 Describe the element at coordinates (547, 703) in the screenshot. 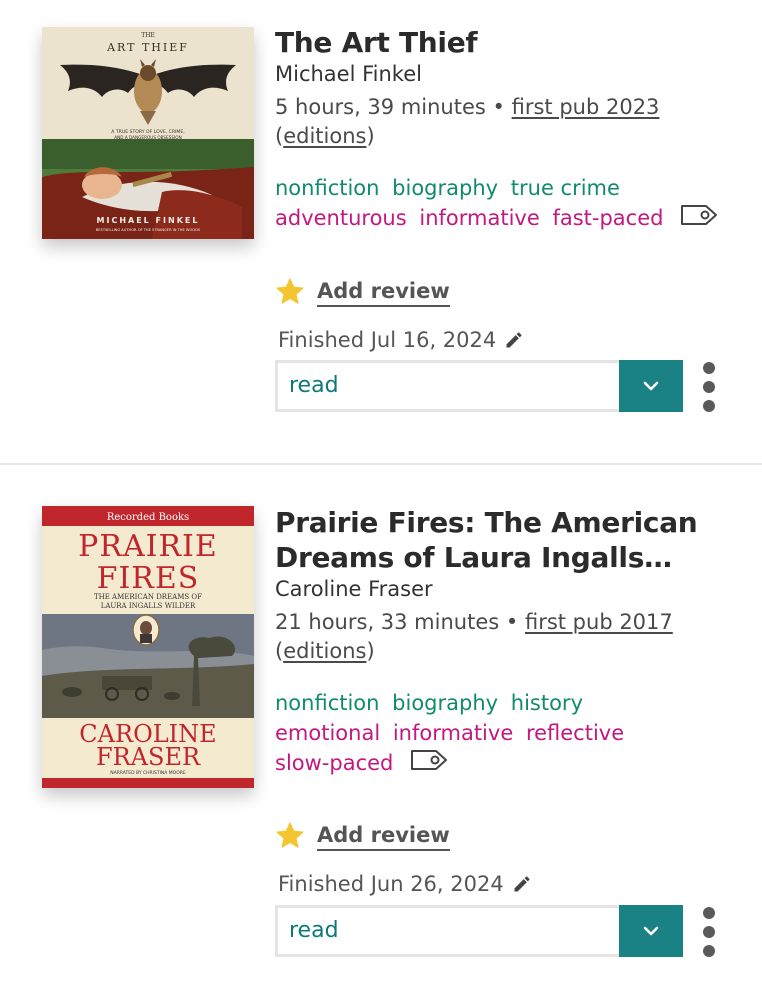

I see `genre-tag: history` at that location.